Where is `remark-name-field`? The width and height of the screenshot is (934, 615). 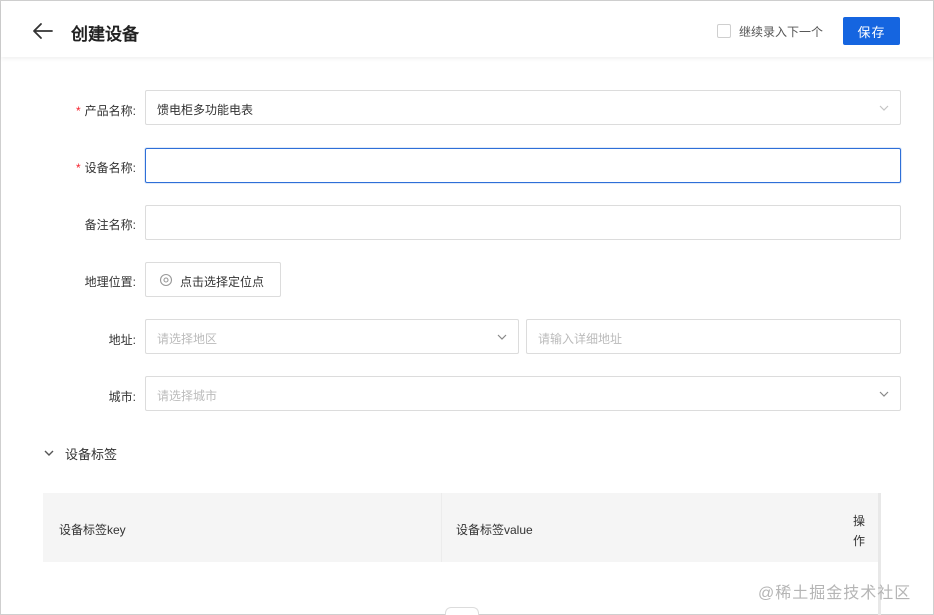
remark-name-field is located at coordinates (523, 222).